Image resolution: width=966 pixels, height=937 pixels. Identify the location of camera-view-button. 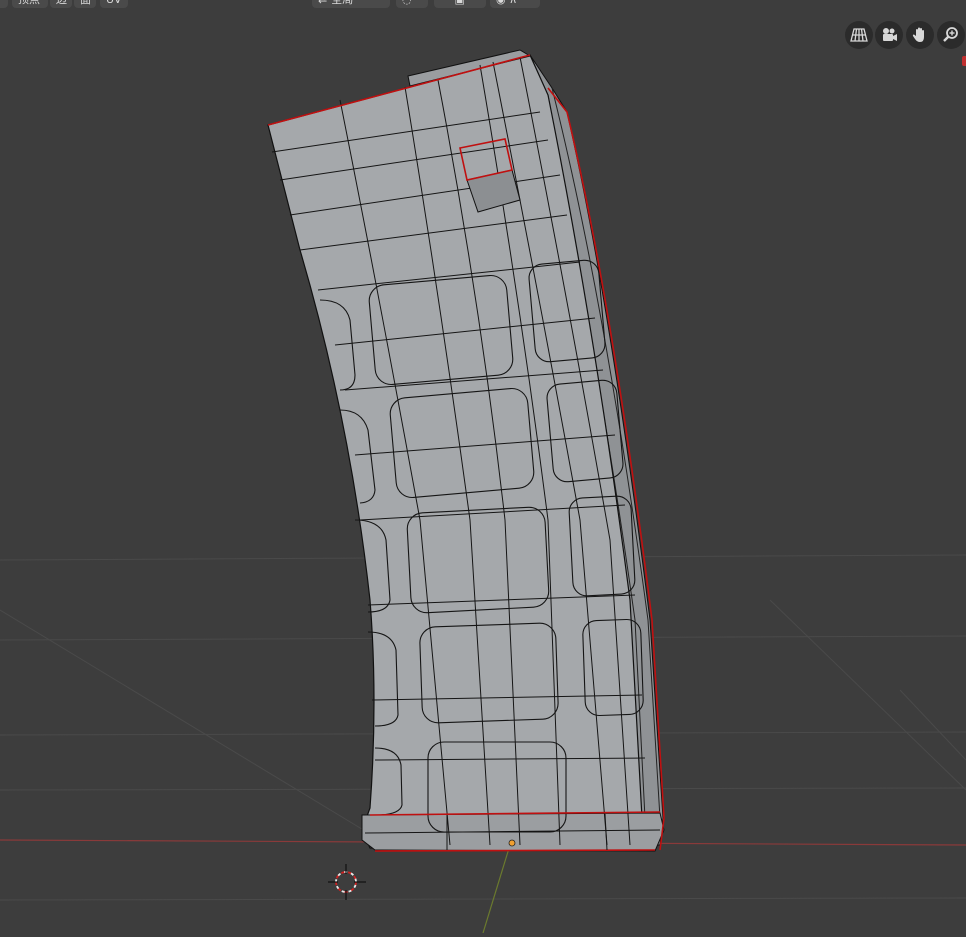
(889, 35).